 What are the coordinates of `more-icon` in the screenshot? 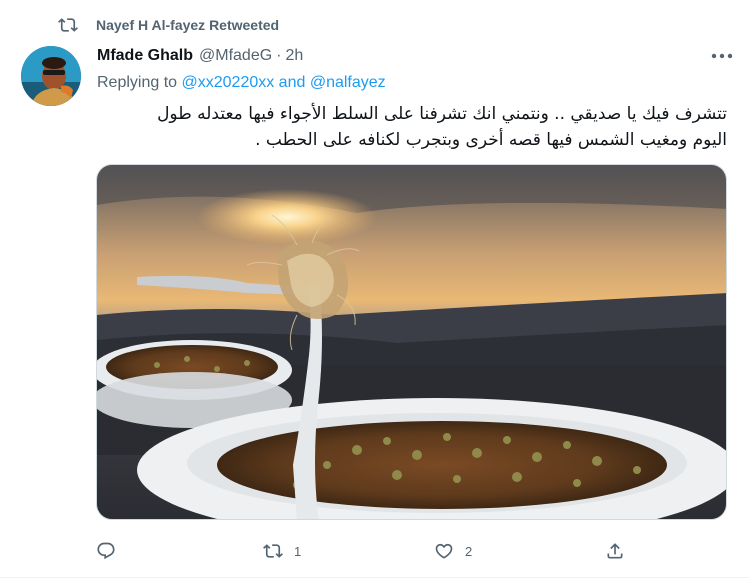 It's located at (722, 56).